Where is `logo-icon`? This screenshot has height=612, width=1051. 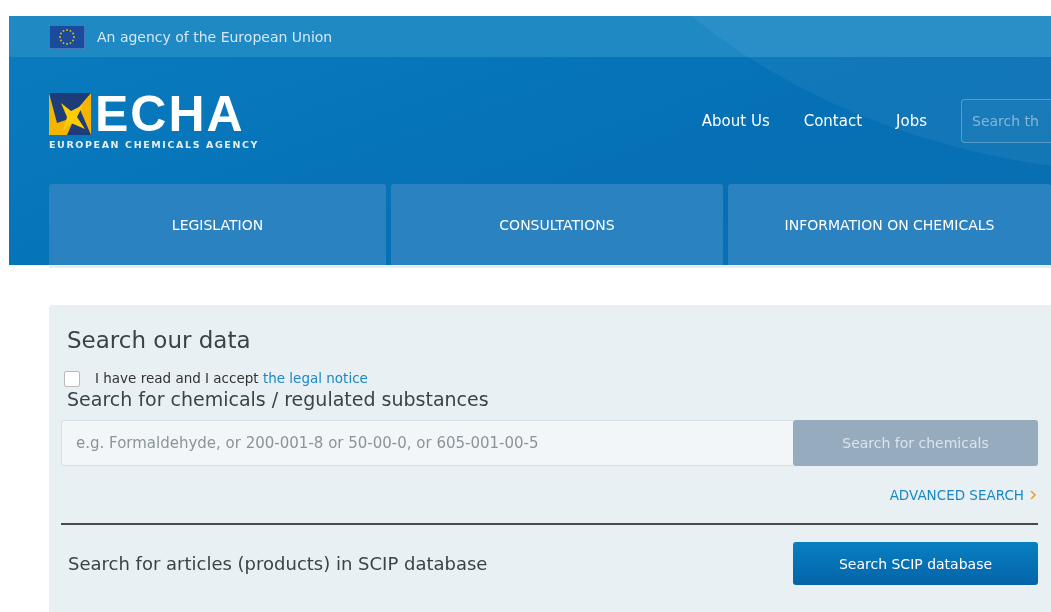
logo-icon is located at coordinates (70, 113).